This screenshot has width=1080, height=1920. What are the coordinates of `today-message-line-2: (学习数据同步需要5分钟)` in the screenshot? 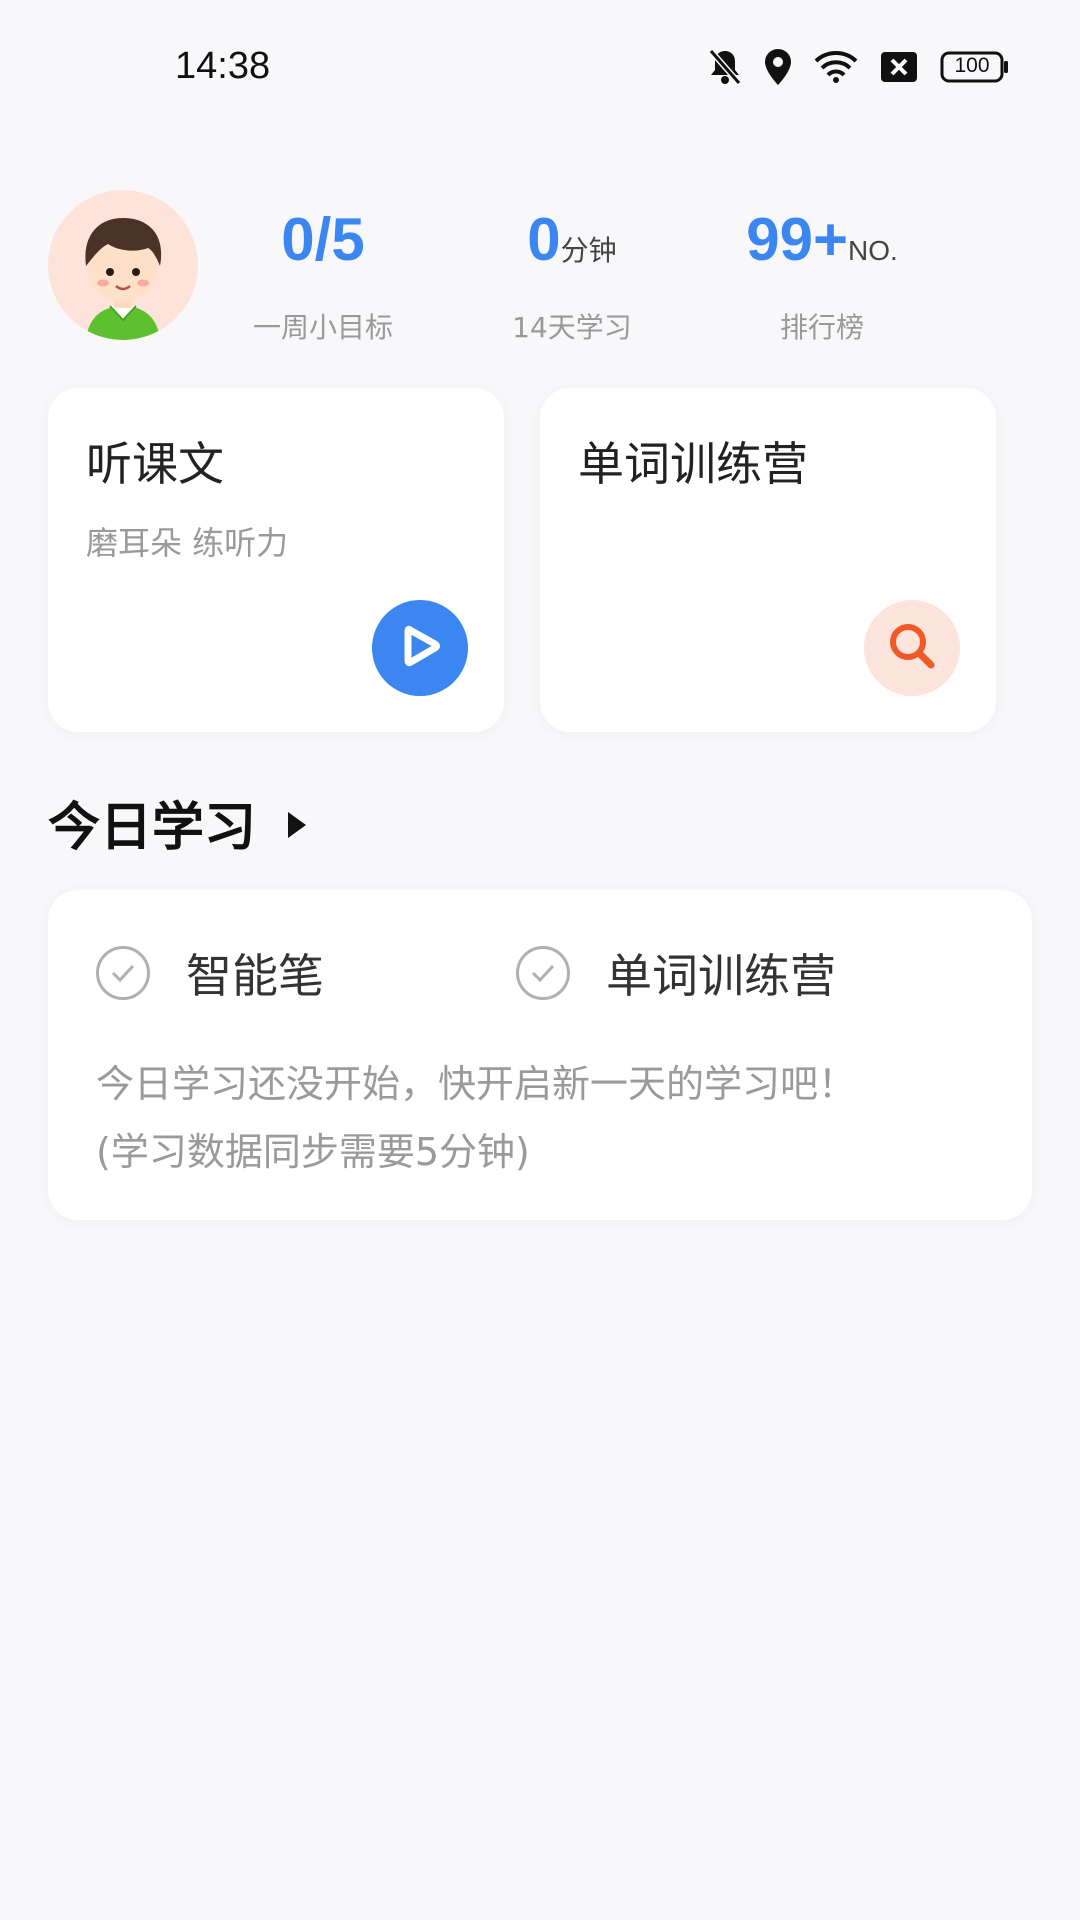 It's located at (313, 1152).